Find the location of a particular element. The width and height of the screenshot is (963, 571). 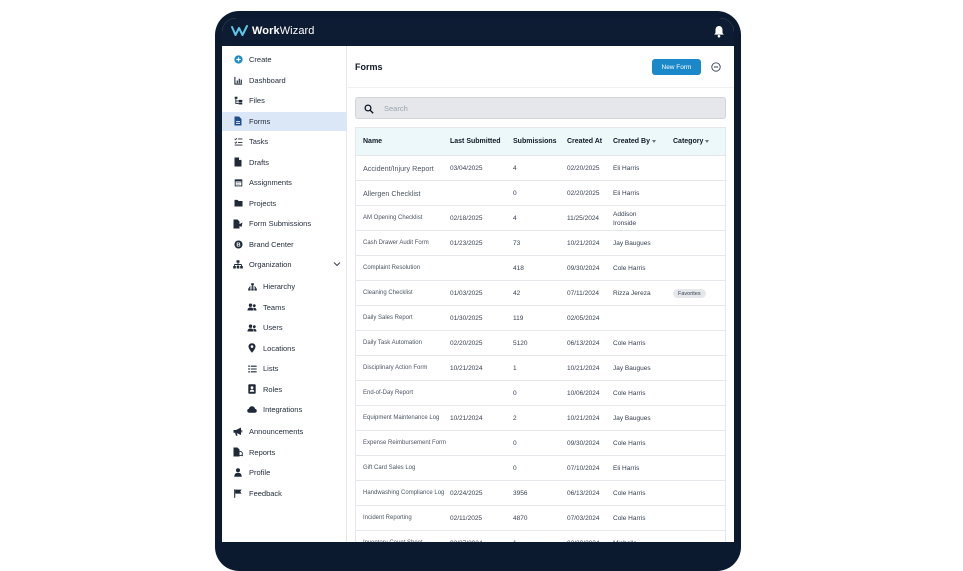

sidebar-item-label: Create is located at coordinates (260, 59).